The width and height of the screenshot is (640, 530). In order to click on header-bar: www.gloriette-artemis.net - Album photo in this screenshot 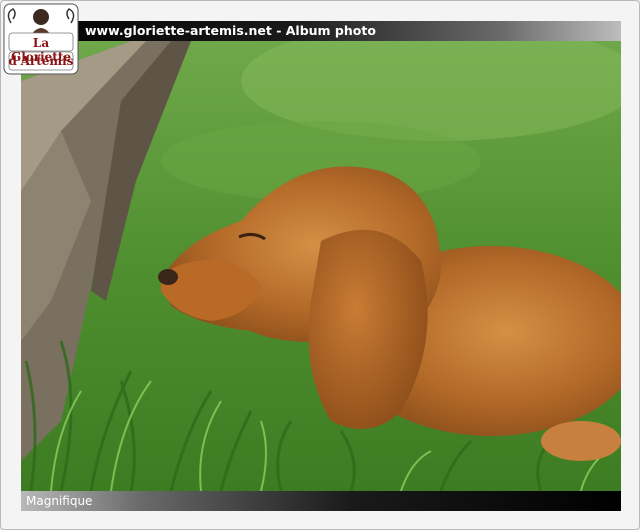, I will do `click(321, 31)`.